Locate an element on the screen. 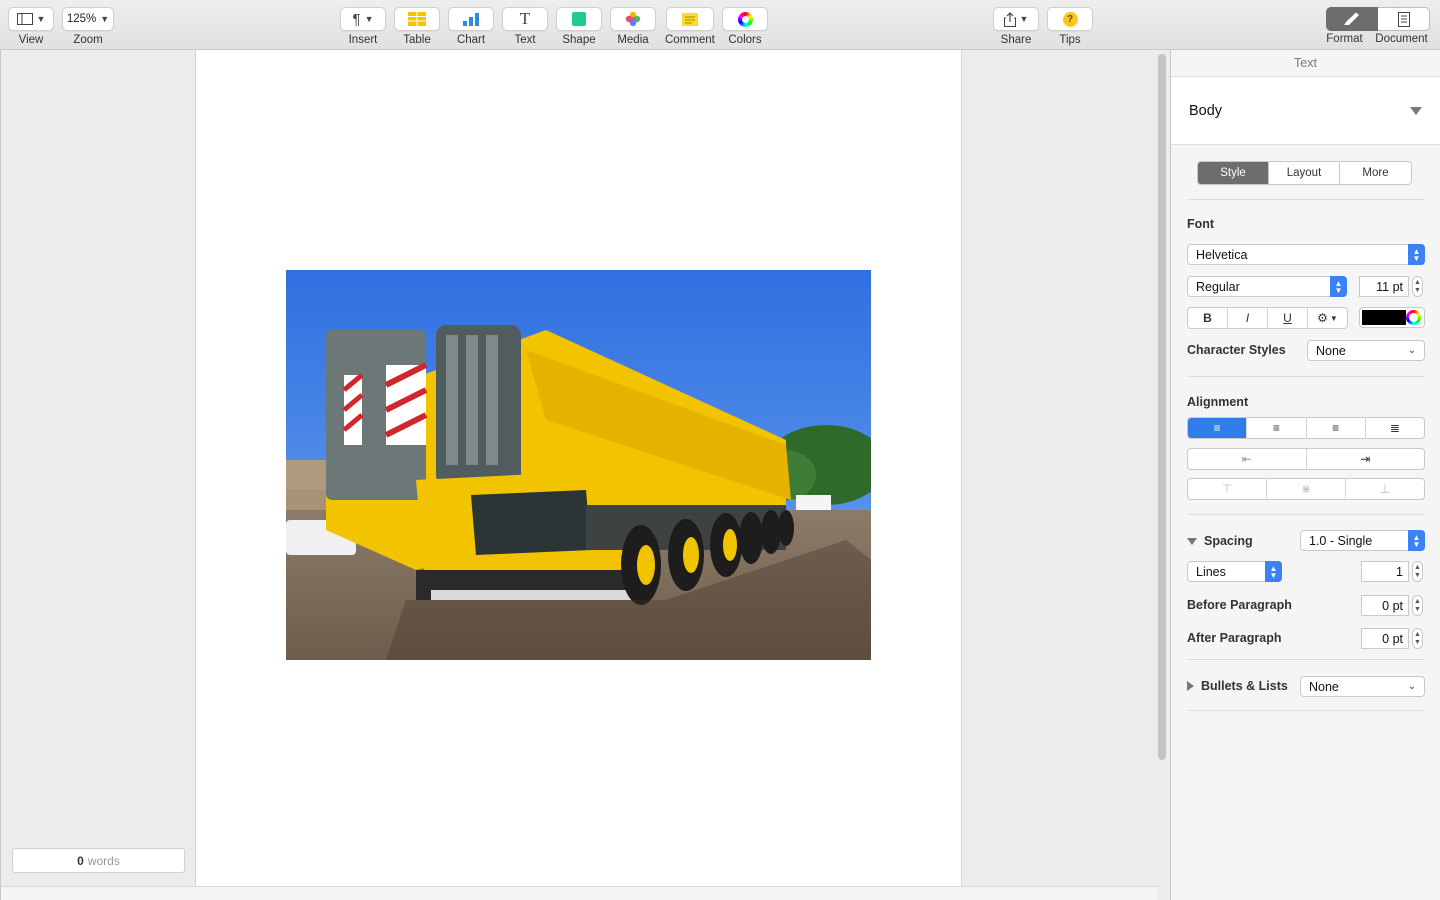 The height and width of the screenshot is (900, 1440). chevron-down-icon: ⌄ is located at coordinates (1411, 350).